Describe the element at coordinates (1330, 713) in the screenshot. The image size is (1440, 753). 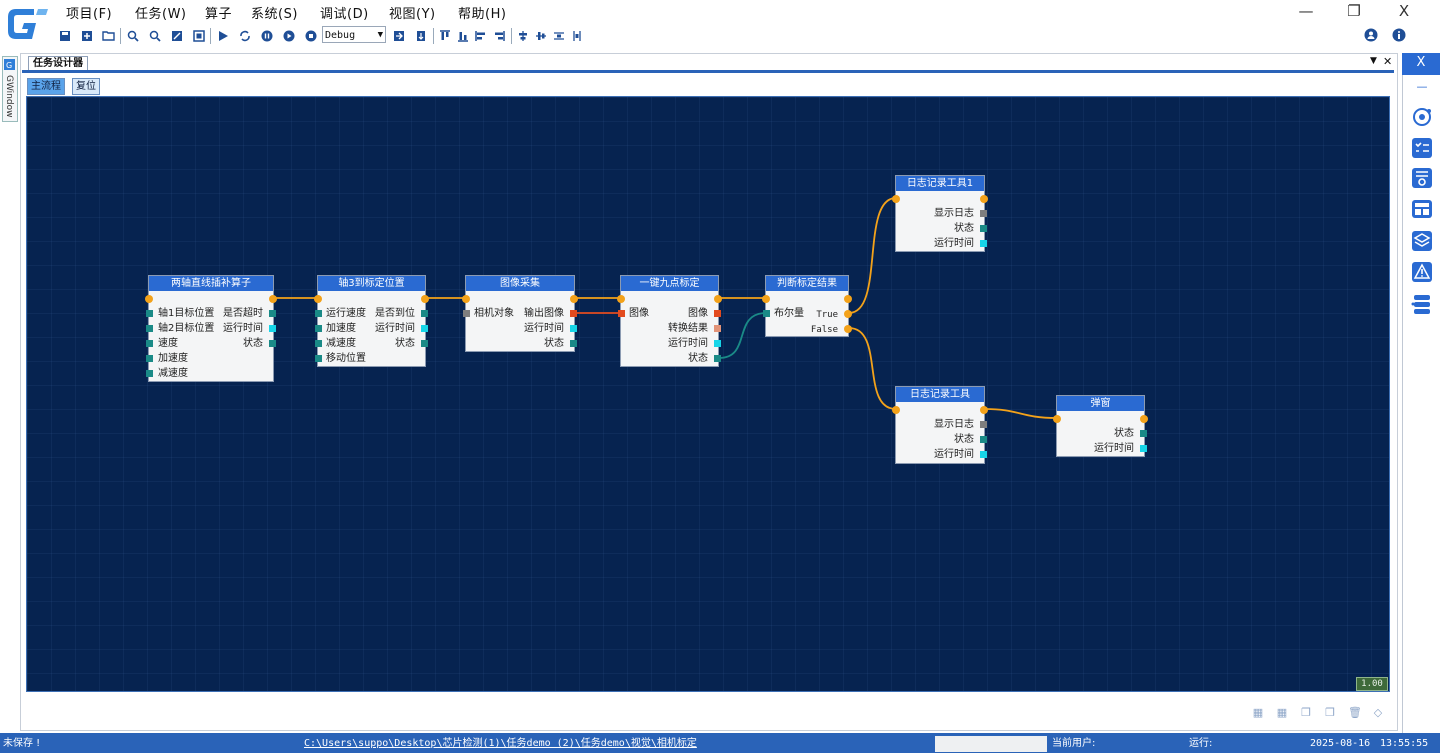
I see `paste-icon: ❐` at that location.